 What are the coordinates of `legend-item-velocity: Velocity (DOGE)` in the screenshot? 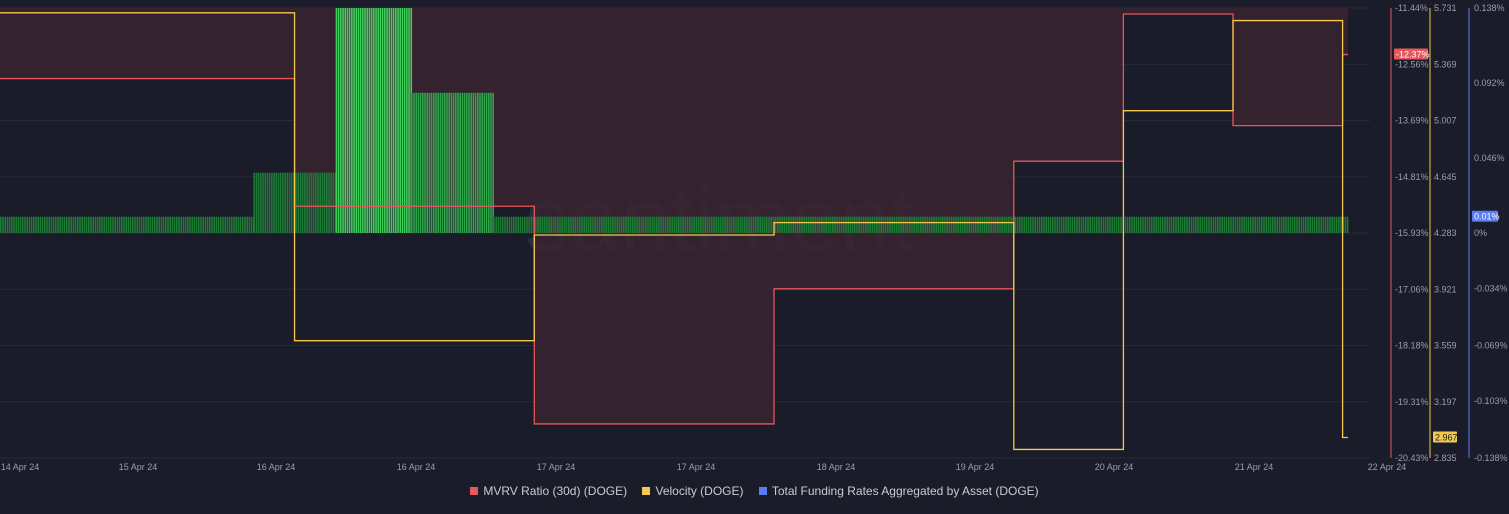 It's located at (693, 491).